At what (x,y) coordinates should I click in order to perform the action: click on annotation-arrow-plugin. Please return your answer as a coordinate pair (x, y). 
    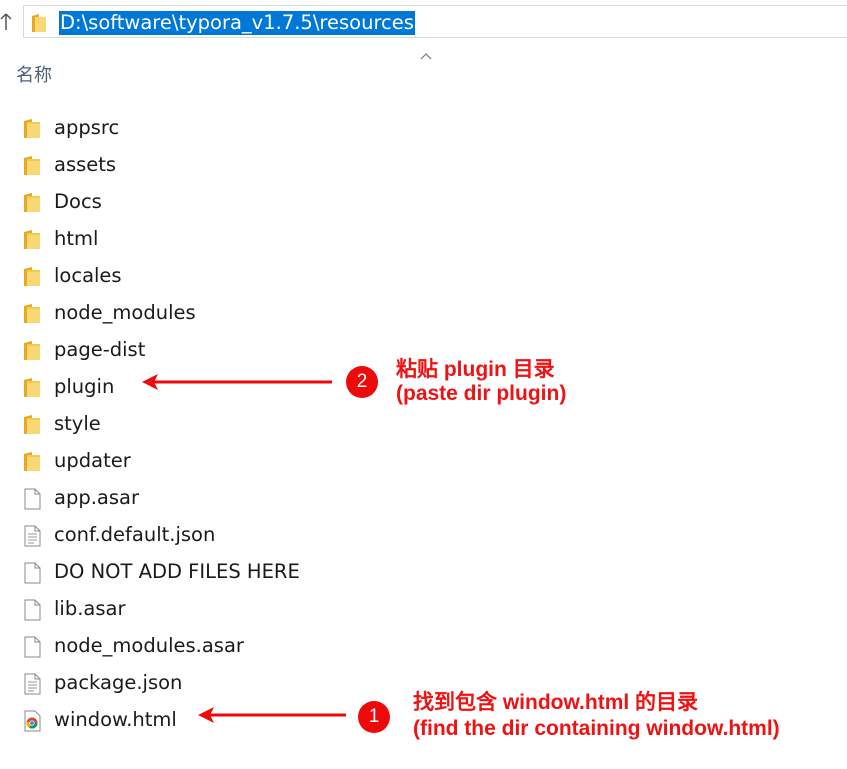
    Looking at the image, I should click on (237, 382).